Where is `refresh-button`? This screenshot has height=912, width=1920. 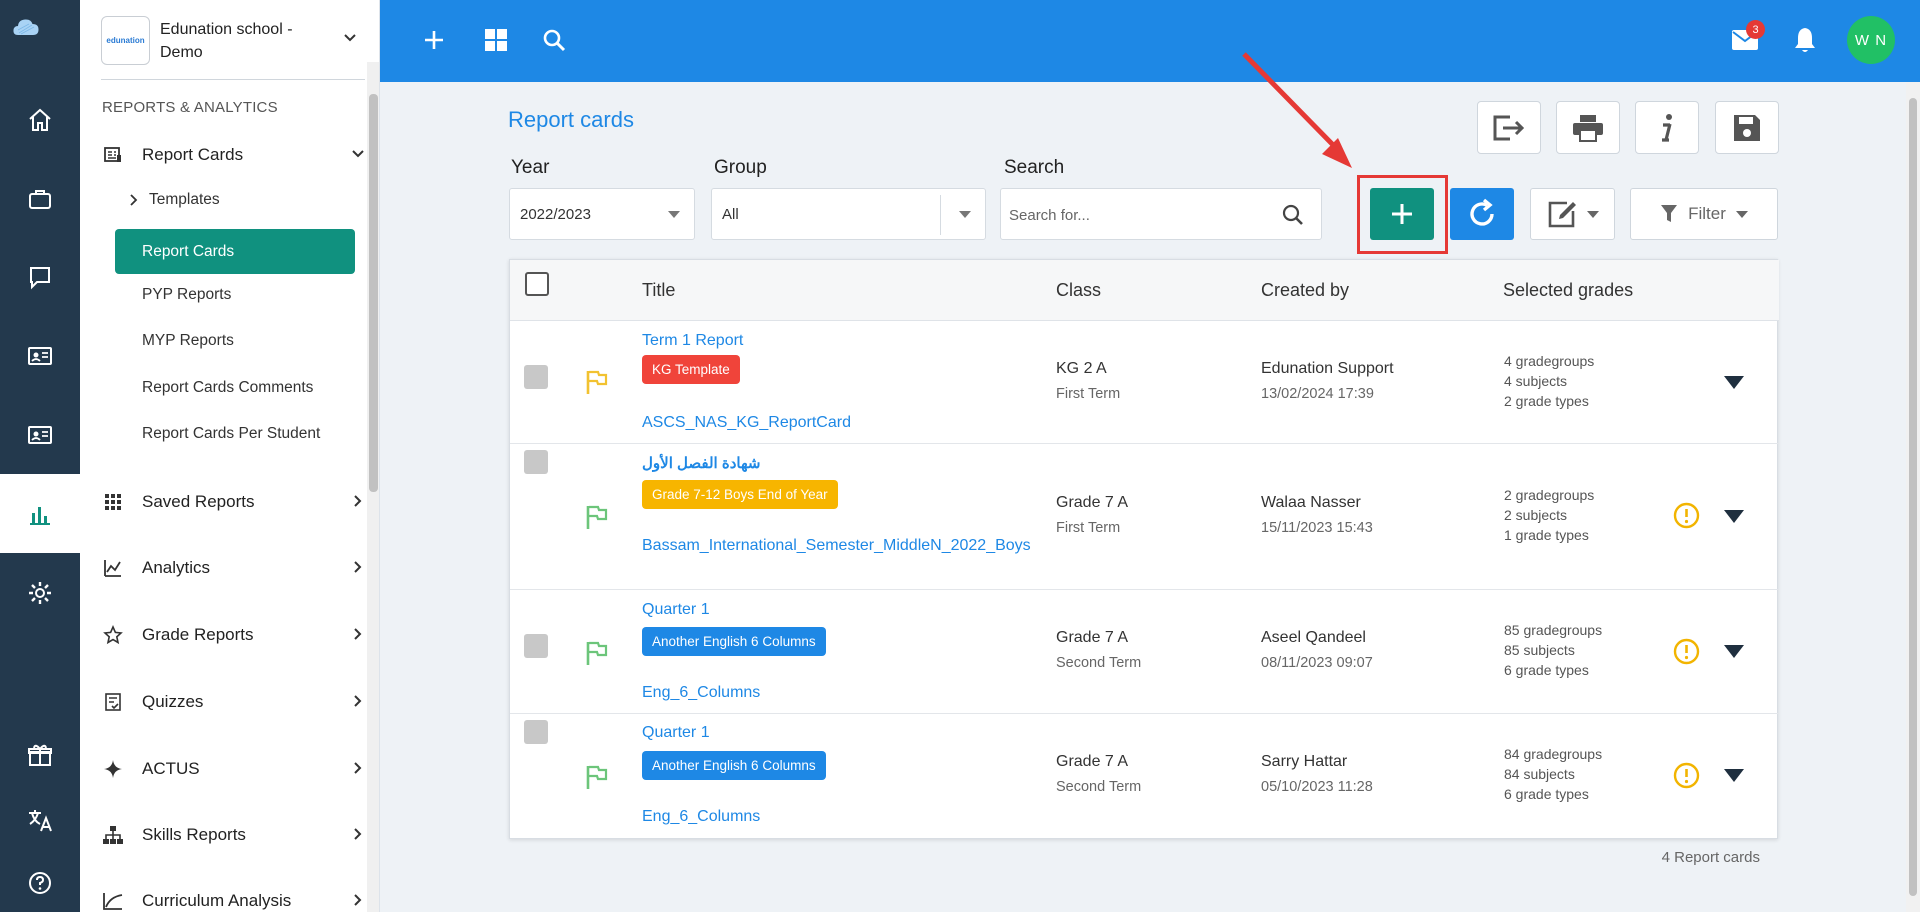 refresh-button is located at coordinates (1482, 214).